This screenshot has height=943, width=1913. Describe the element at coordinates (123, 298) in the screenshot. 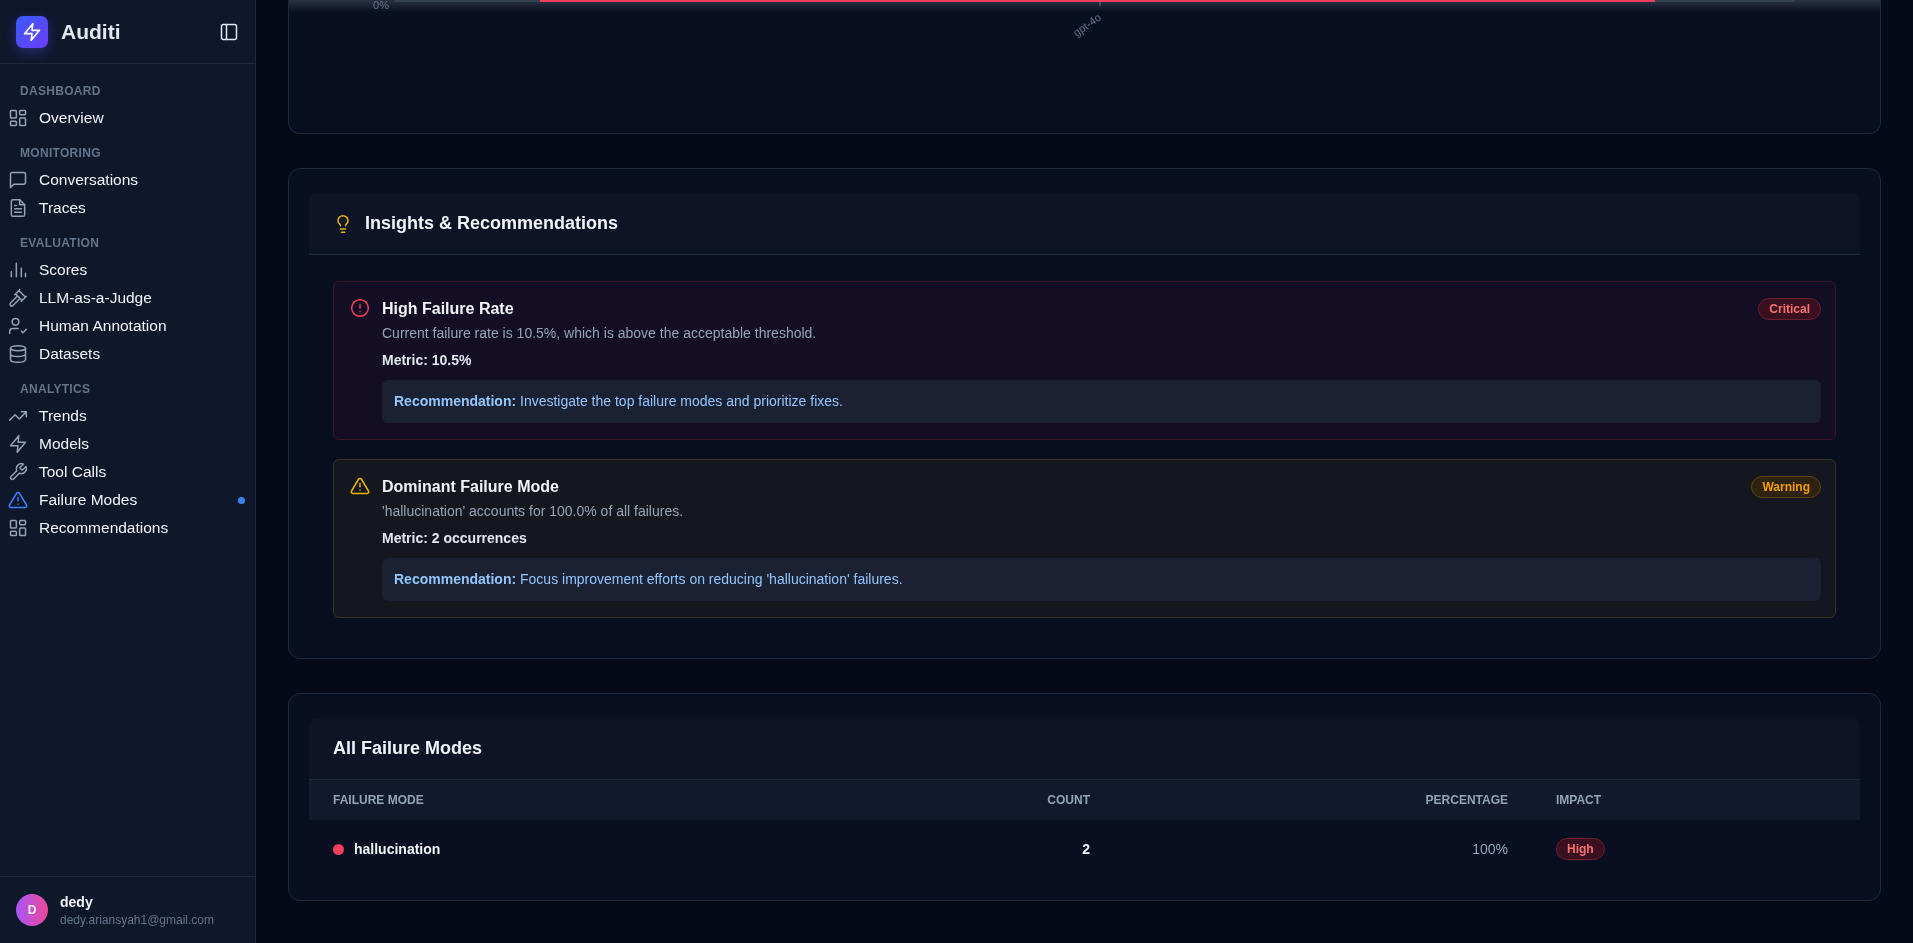

I see `nav-item: LLM-as-a-Judge` at that location.